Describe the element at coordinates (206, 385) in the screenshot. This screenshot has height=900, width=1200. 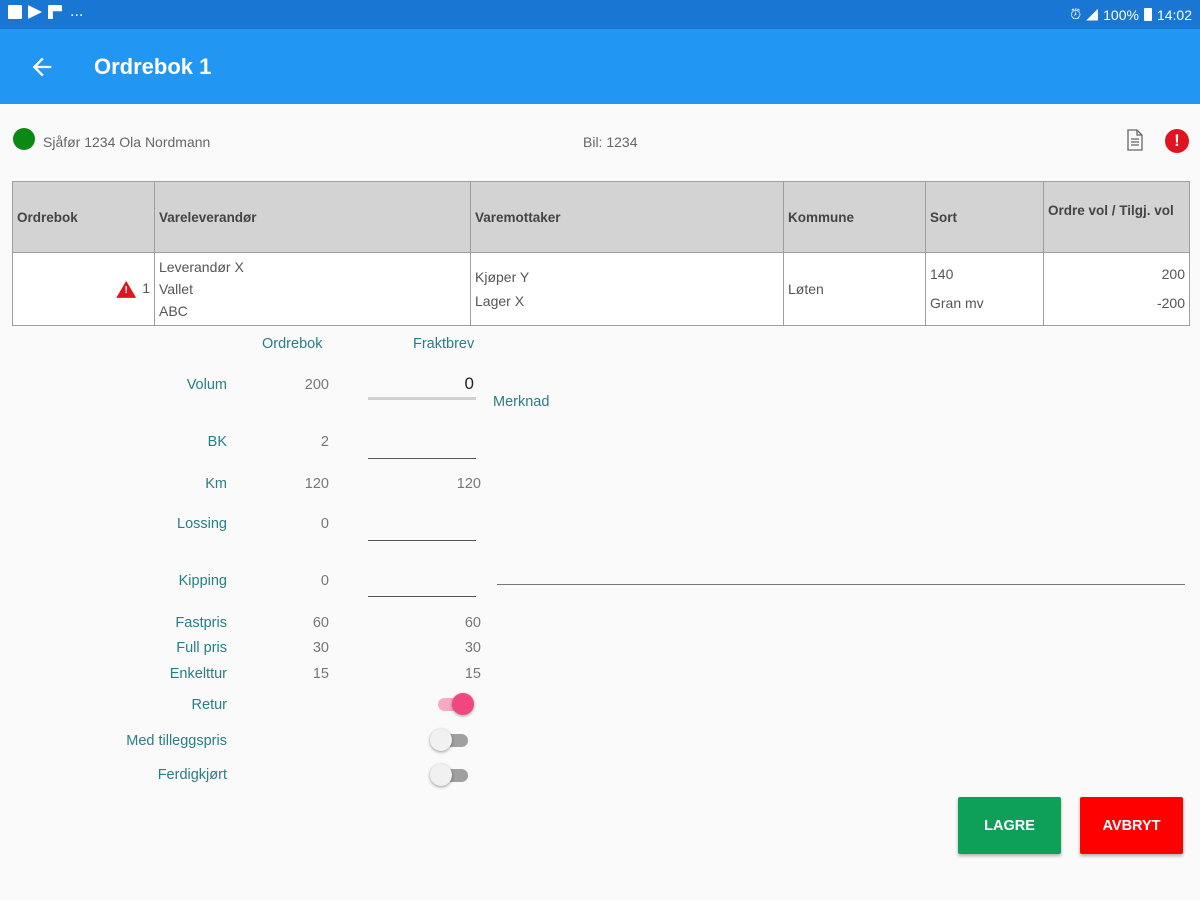
I see `label-volum: Volum` at that location.